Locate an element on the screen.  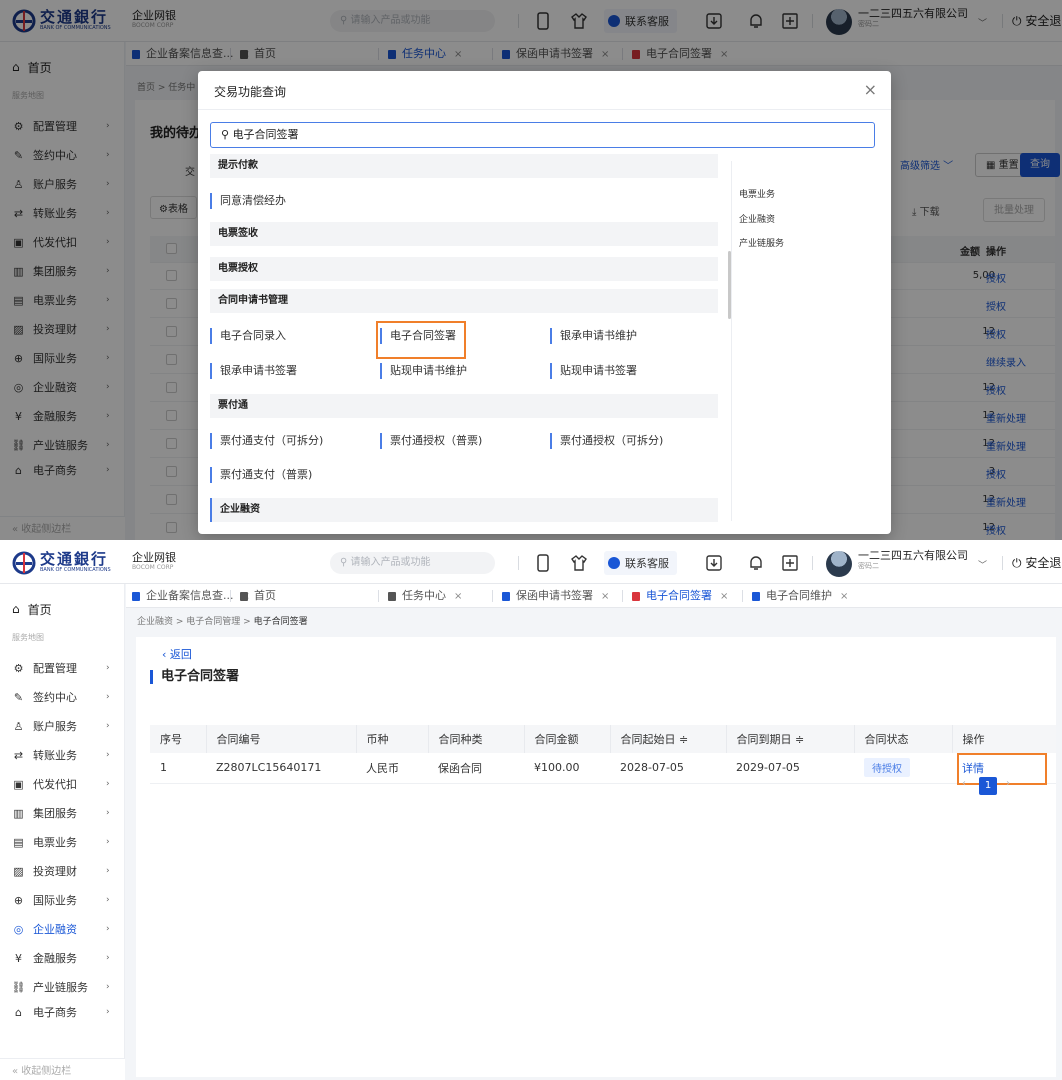
result-item-ticket-pay-split: 票付通支付（可拆分) is located at coordinates (266, 441).